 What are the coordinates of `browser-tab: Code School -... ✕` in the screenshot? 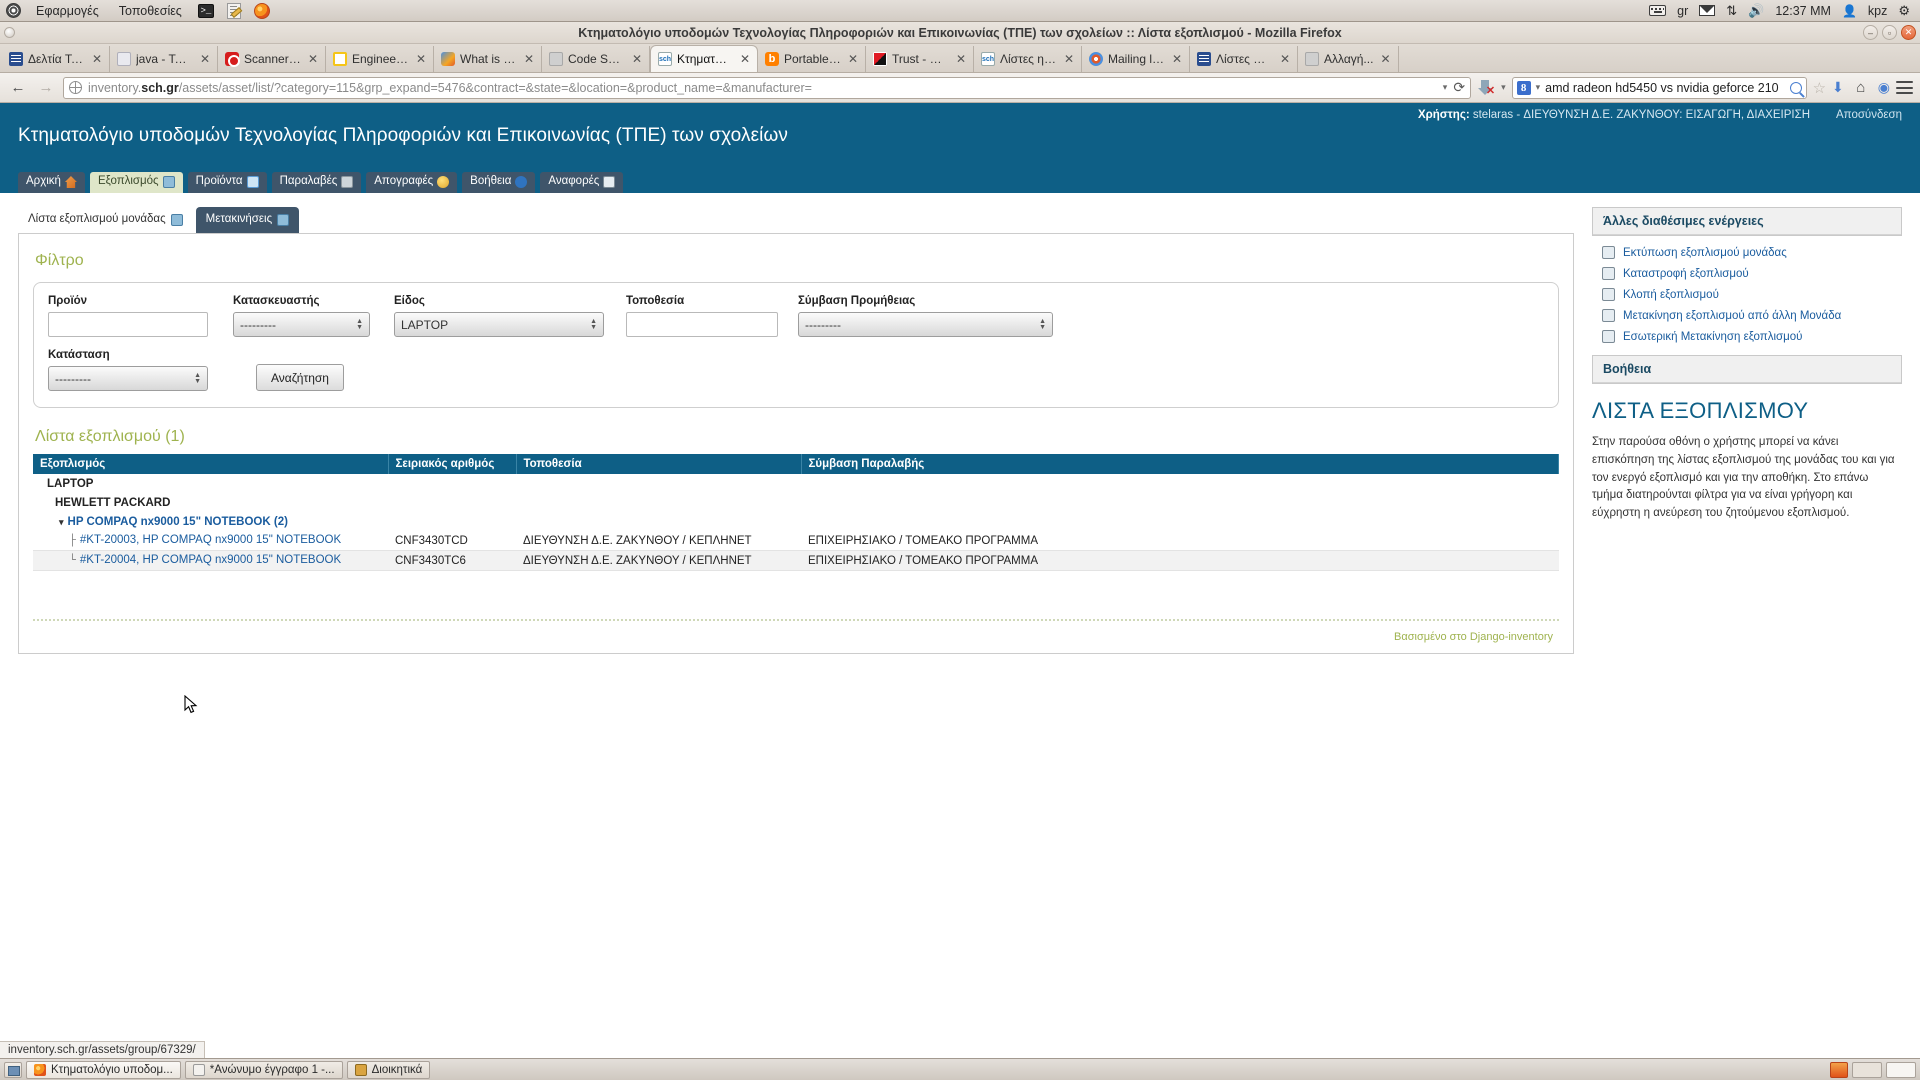 It's located at (596, 59).